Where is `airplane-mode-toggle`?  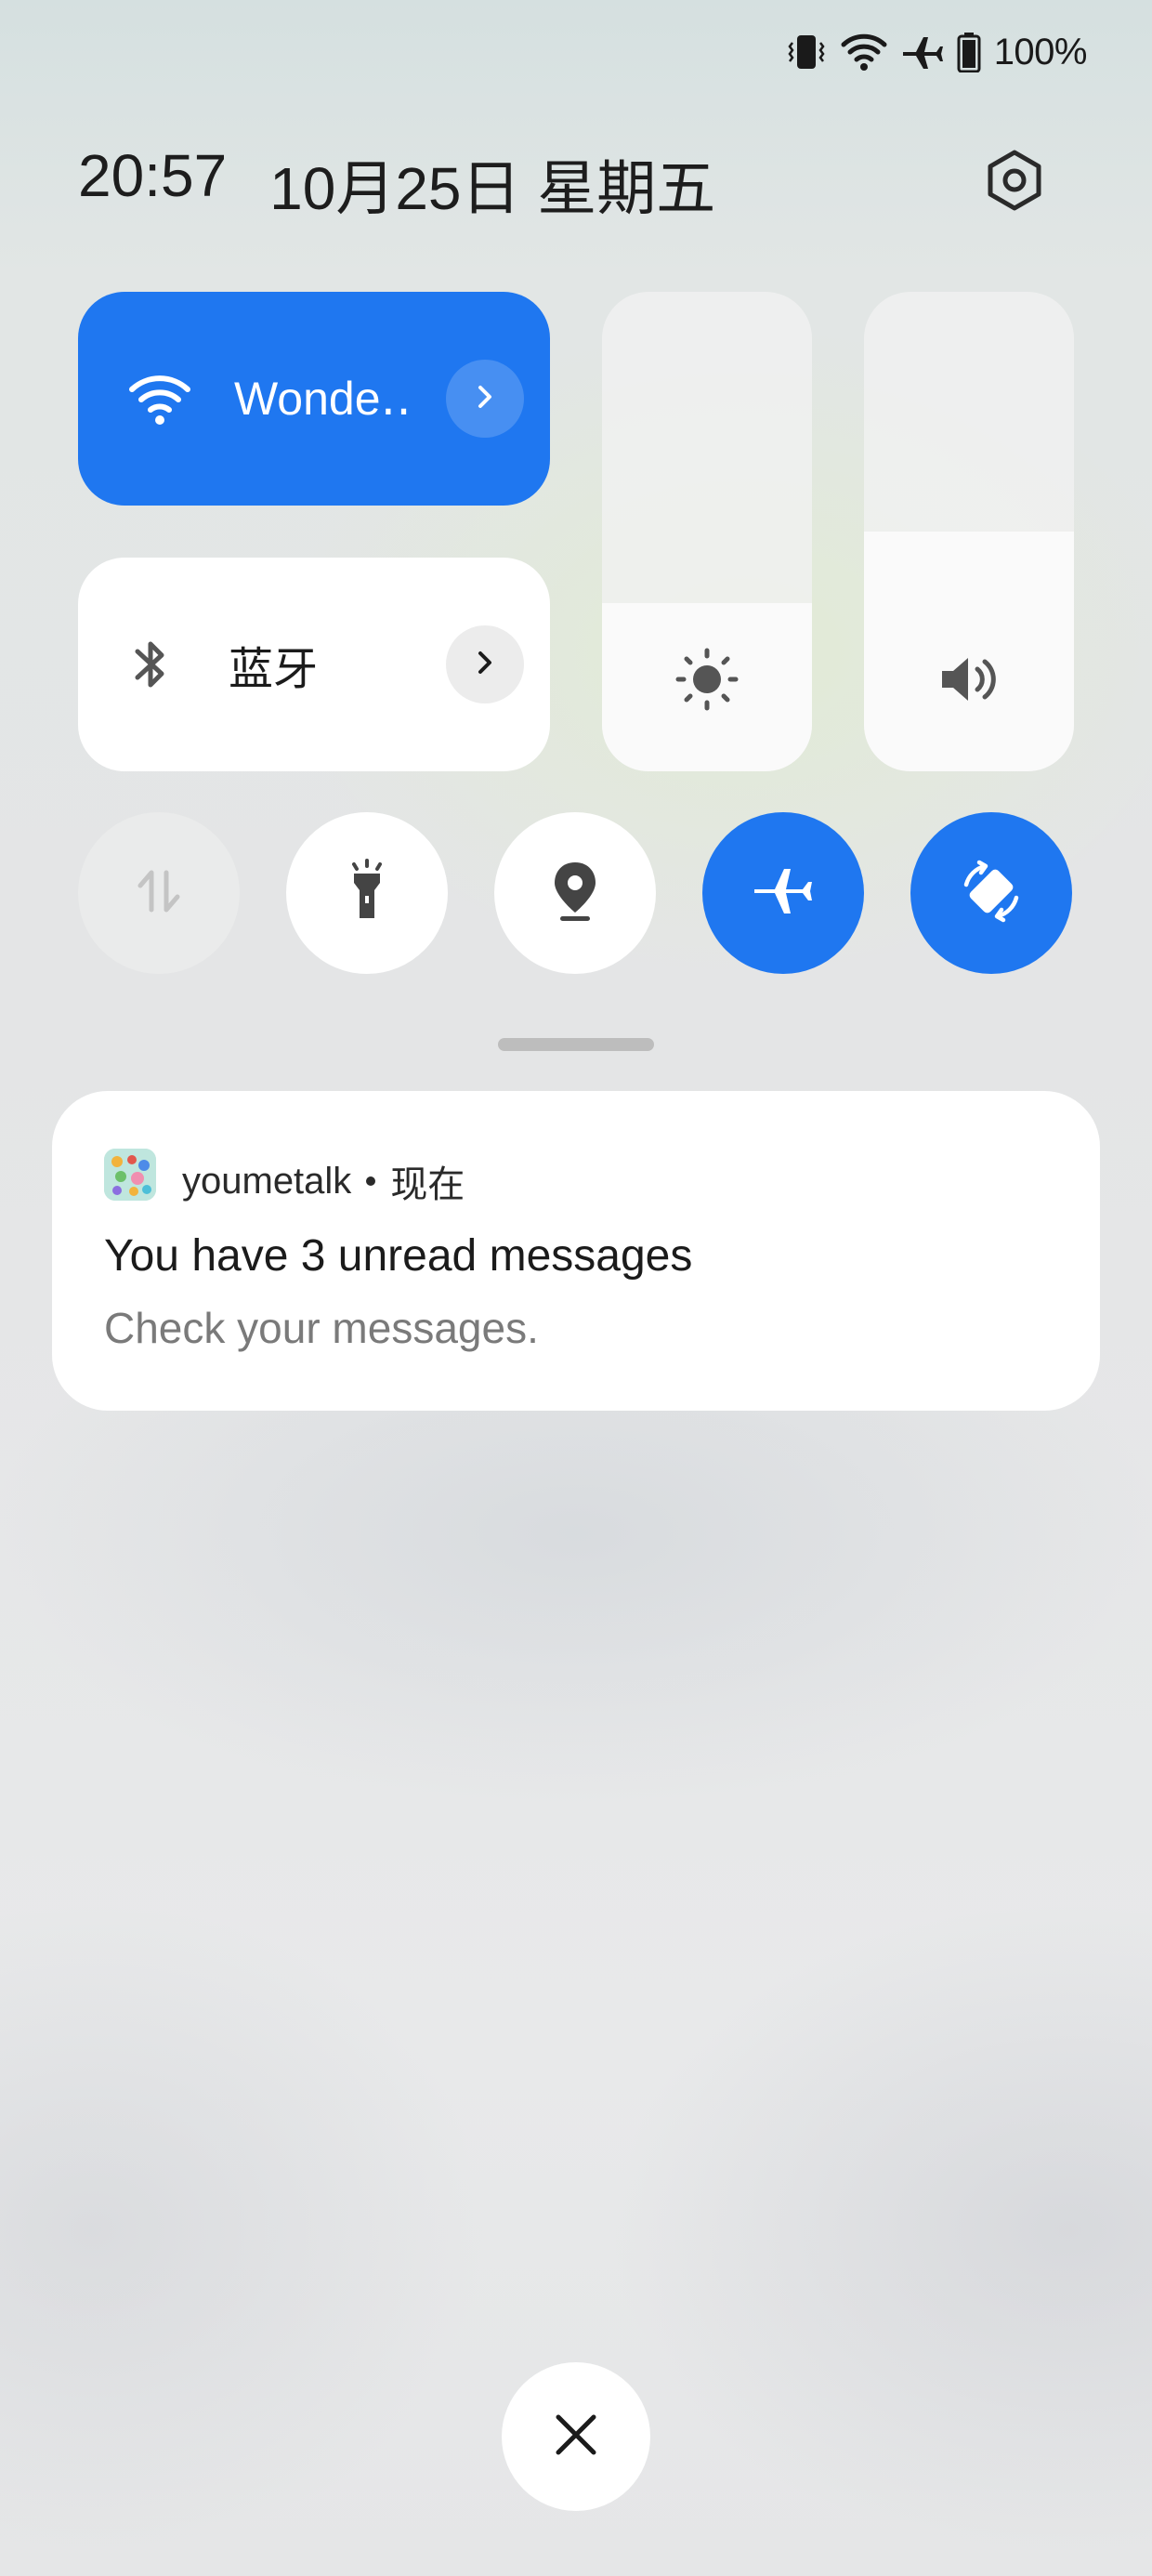
airplane-mode-toggle is located at coordinates (783, 893).